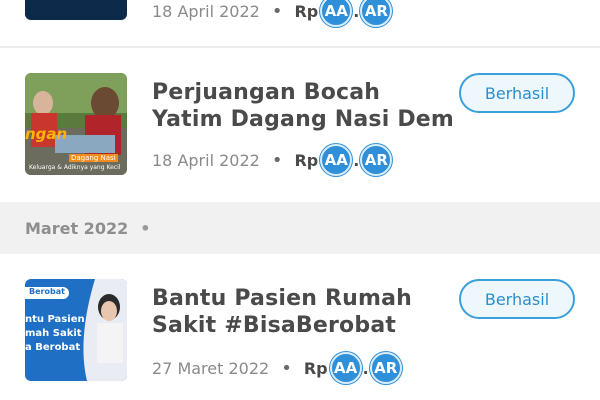 The width and height of the screenshot is (600, 400). What do you see at coordinates (277, 368) in the screenshot?
I see `donation-meta: 27 Maret 2022 • Rp AA . AR` at bounding box center [277, 368].